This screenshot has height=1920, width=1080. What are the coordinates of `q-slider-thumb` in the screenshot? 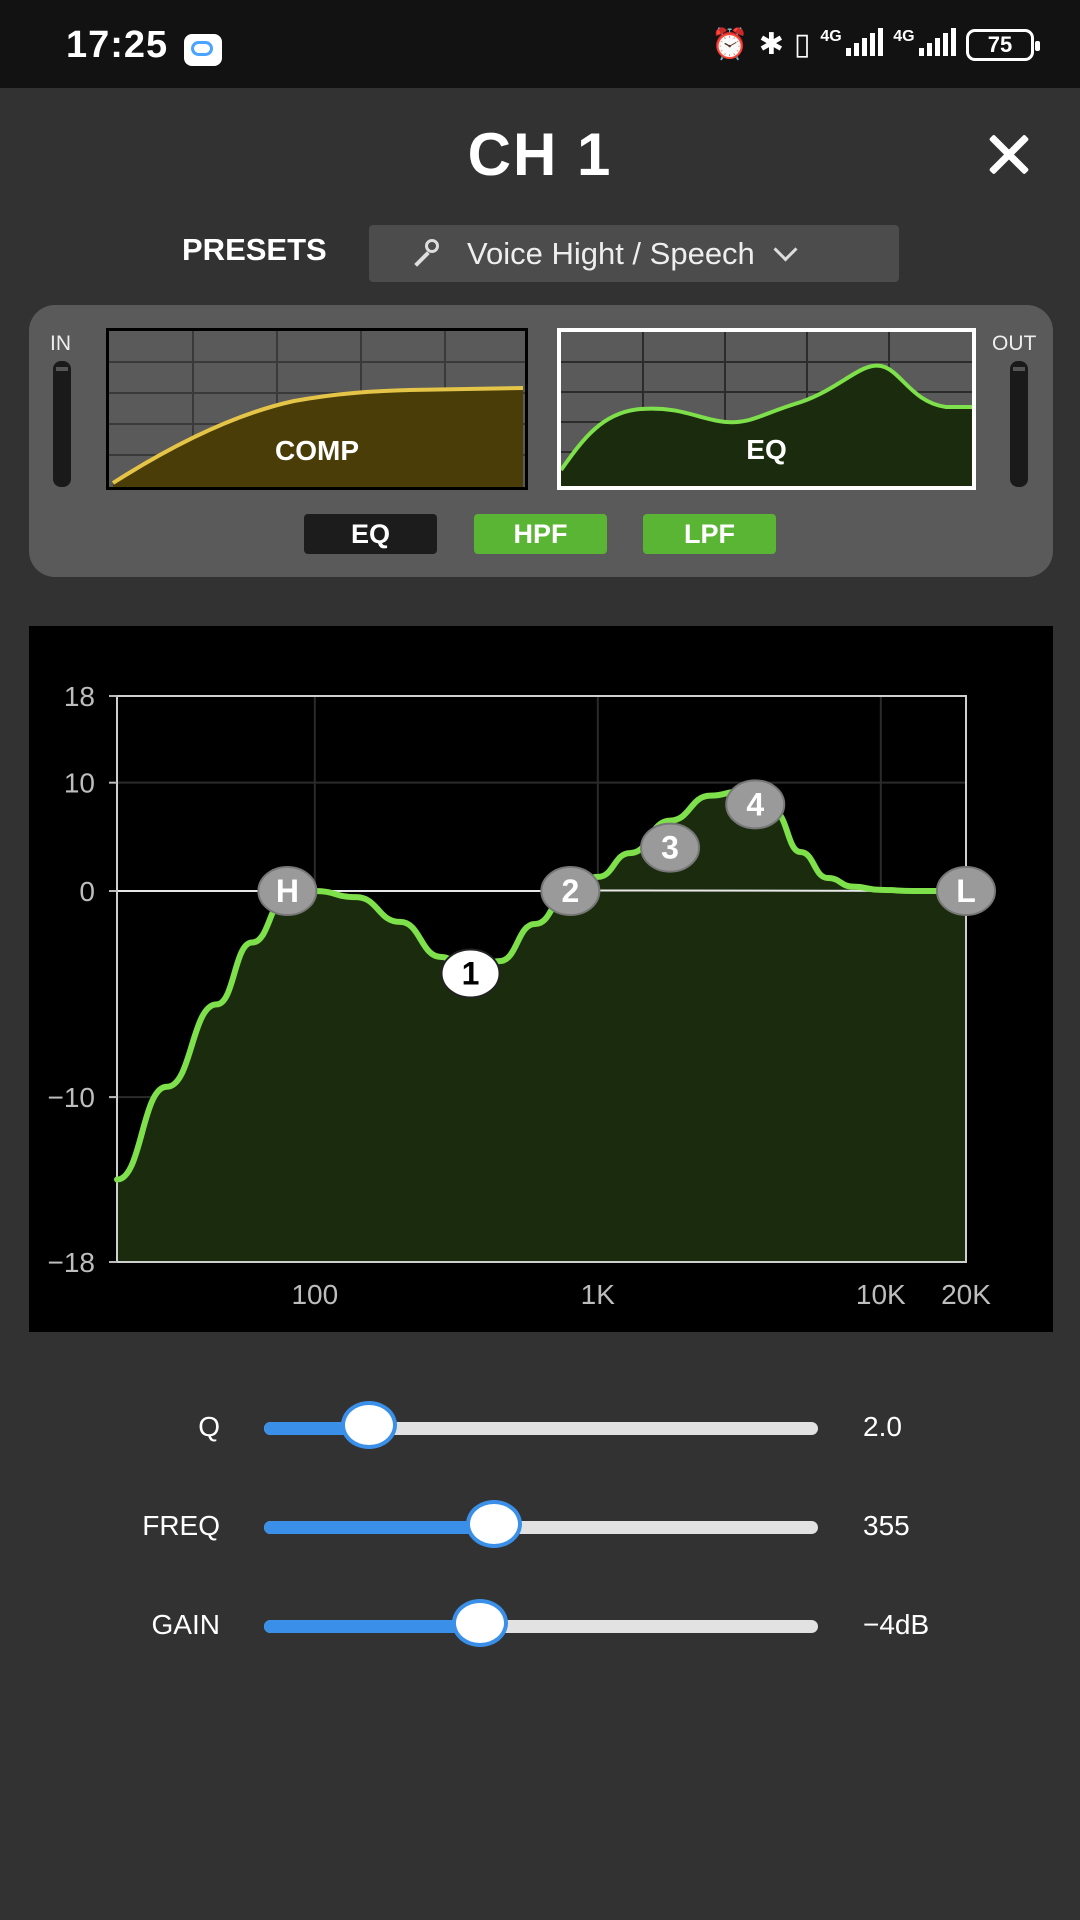 It's located at (369, 1425).